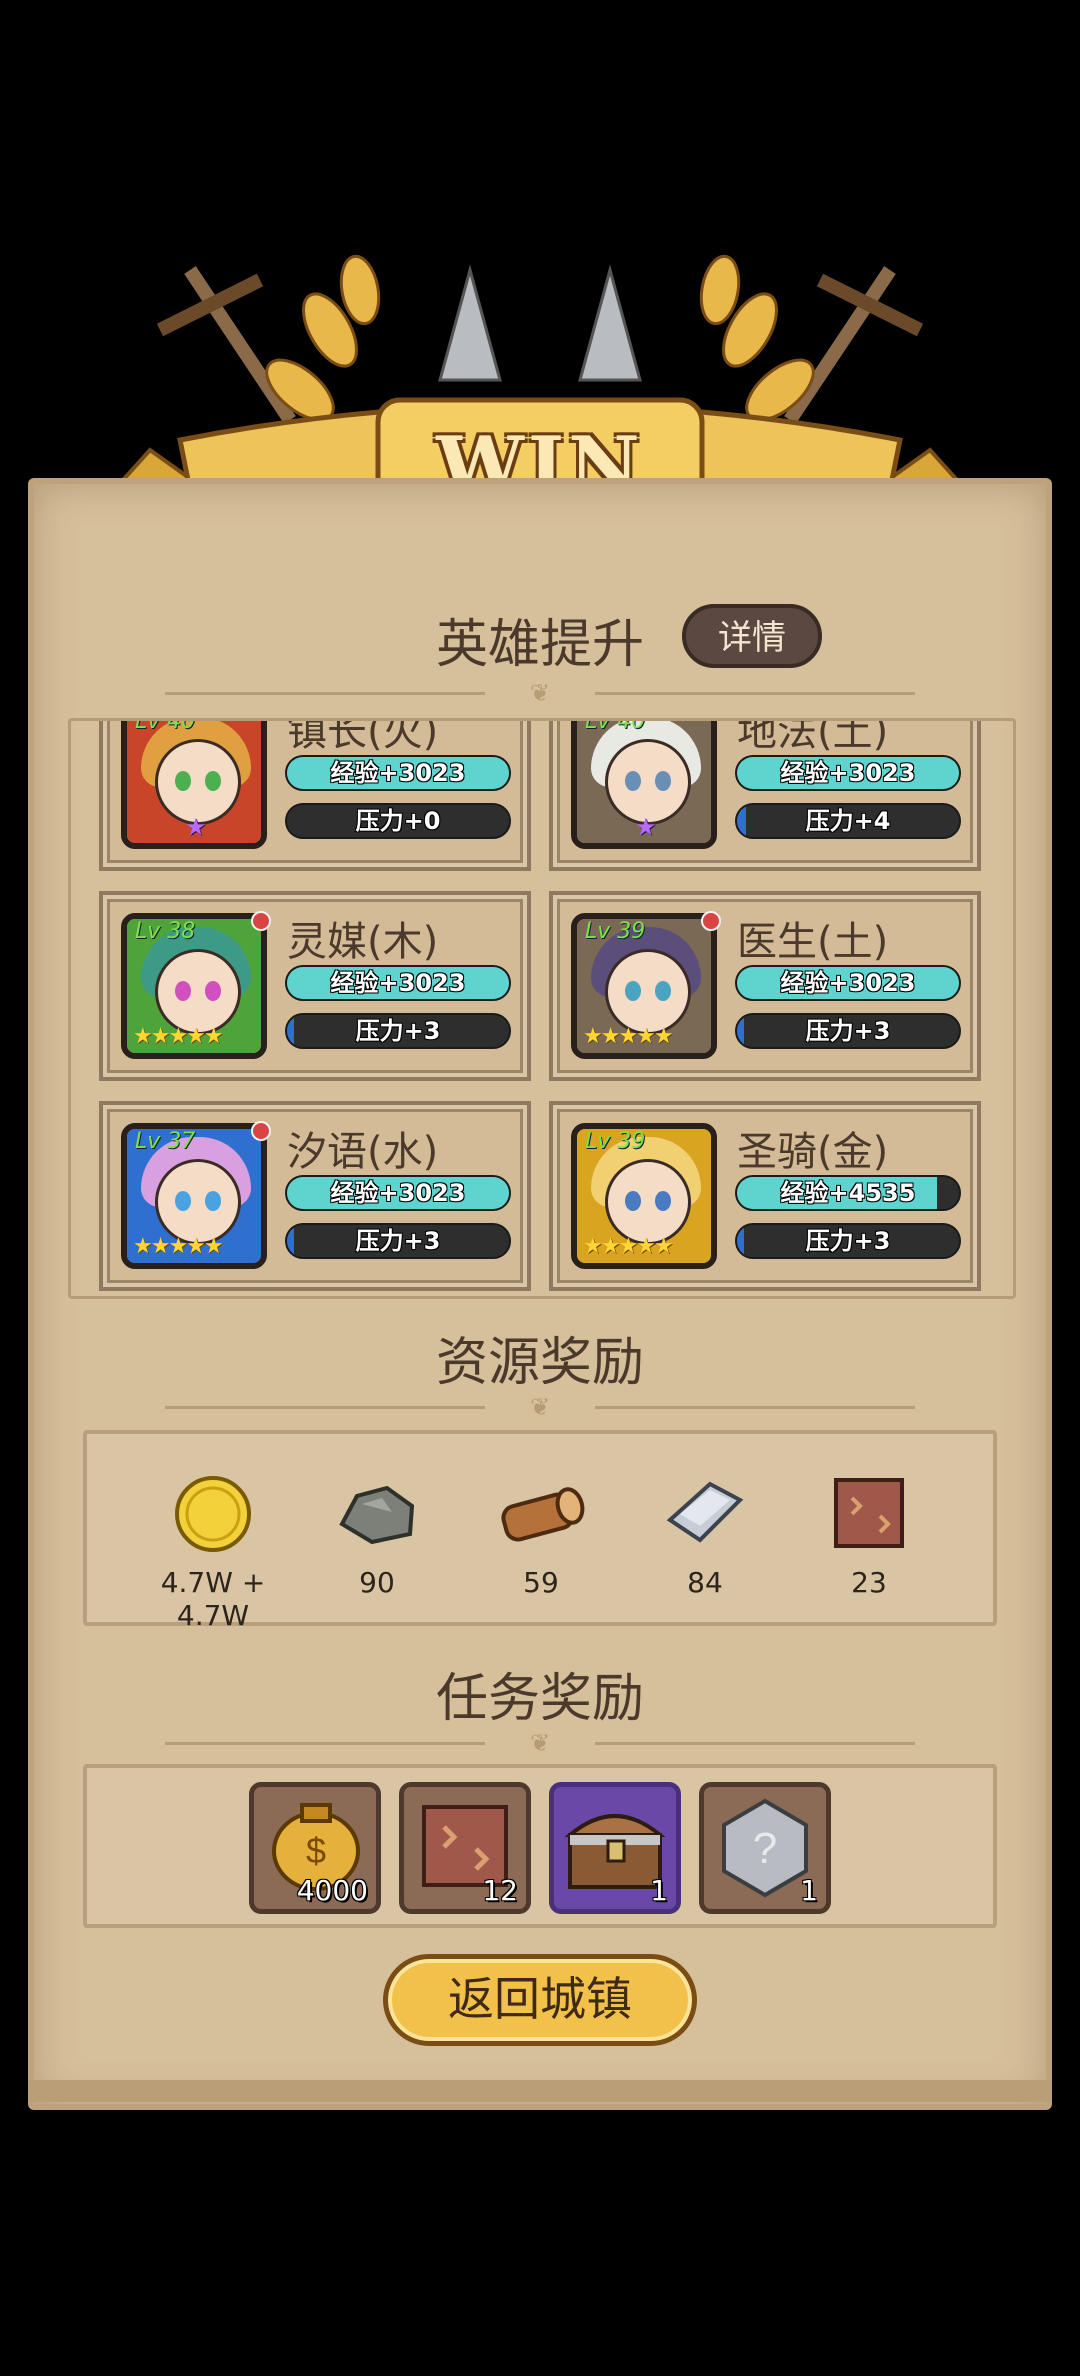 This screenshot has height=2376, width=1080. Describe the element at coordinates (765, 794) in the screenshot. I see `hero-card-earth-mage: Lv 40 ★ 地法(土) 经验+3023 压力+4` at that location.